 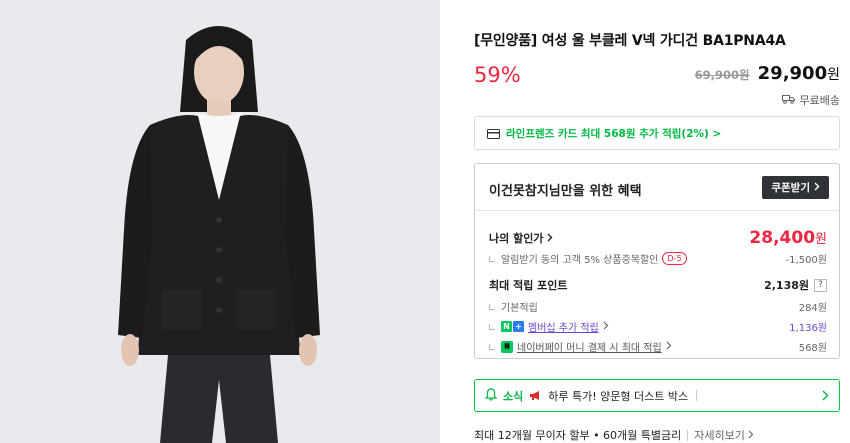 What do you see at coordinates (658, 238) in the screenshot?
I see `my-discount-row: 나의 할인가 28,400원` at bounding box center [658, 238].